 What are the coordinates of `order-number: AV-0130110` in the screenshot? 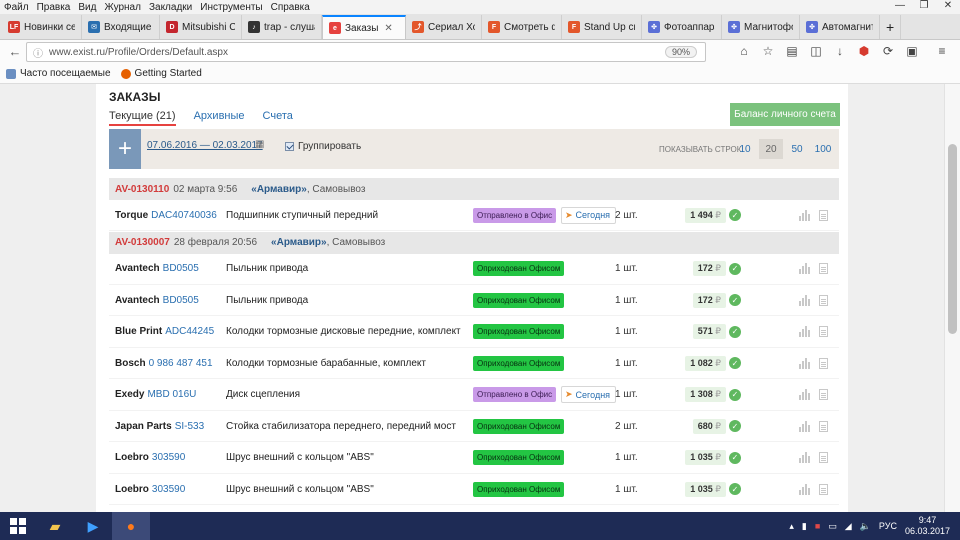 It's located at (142, 189).